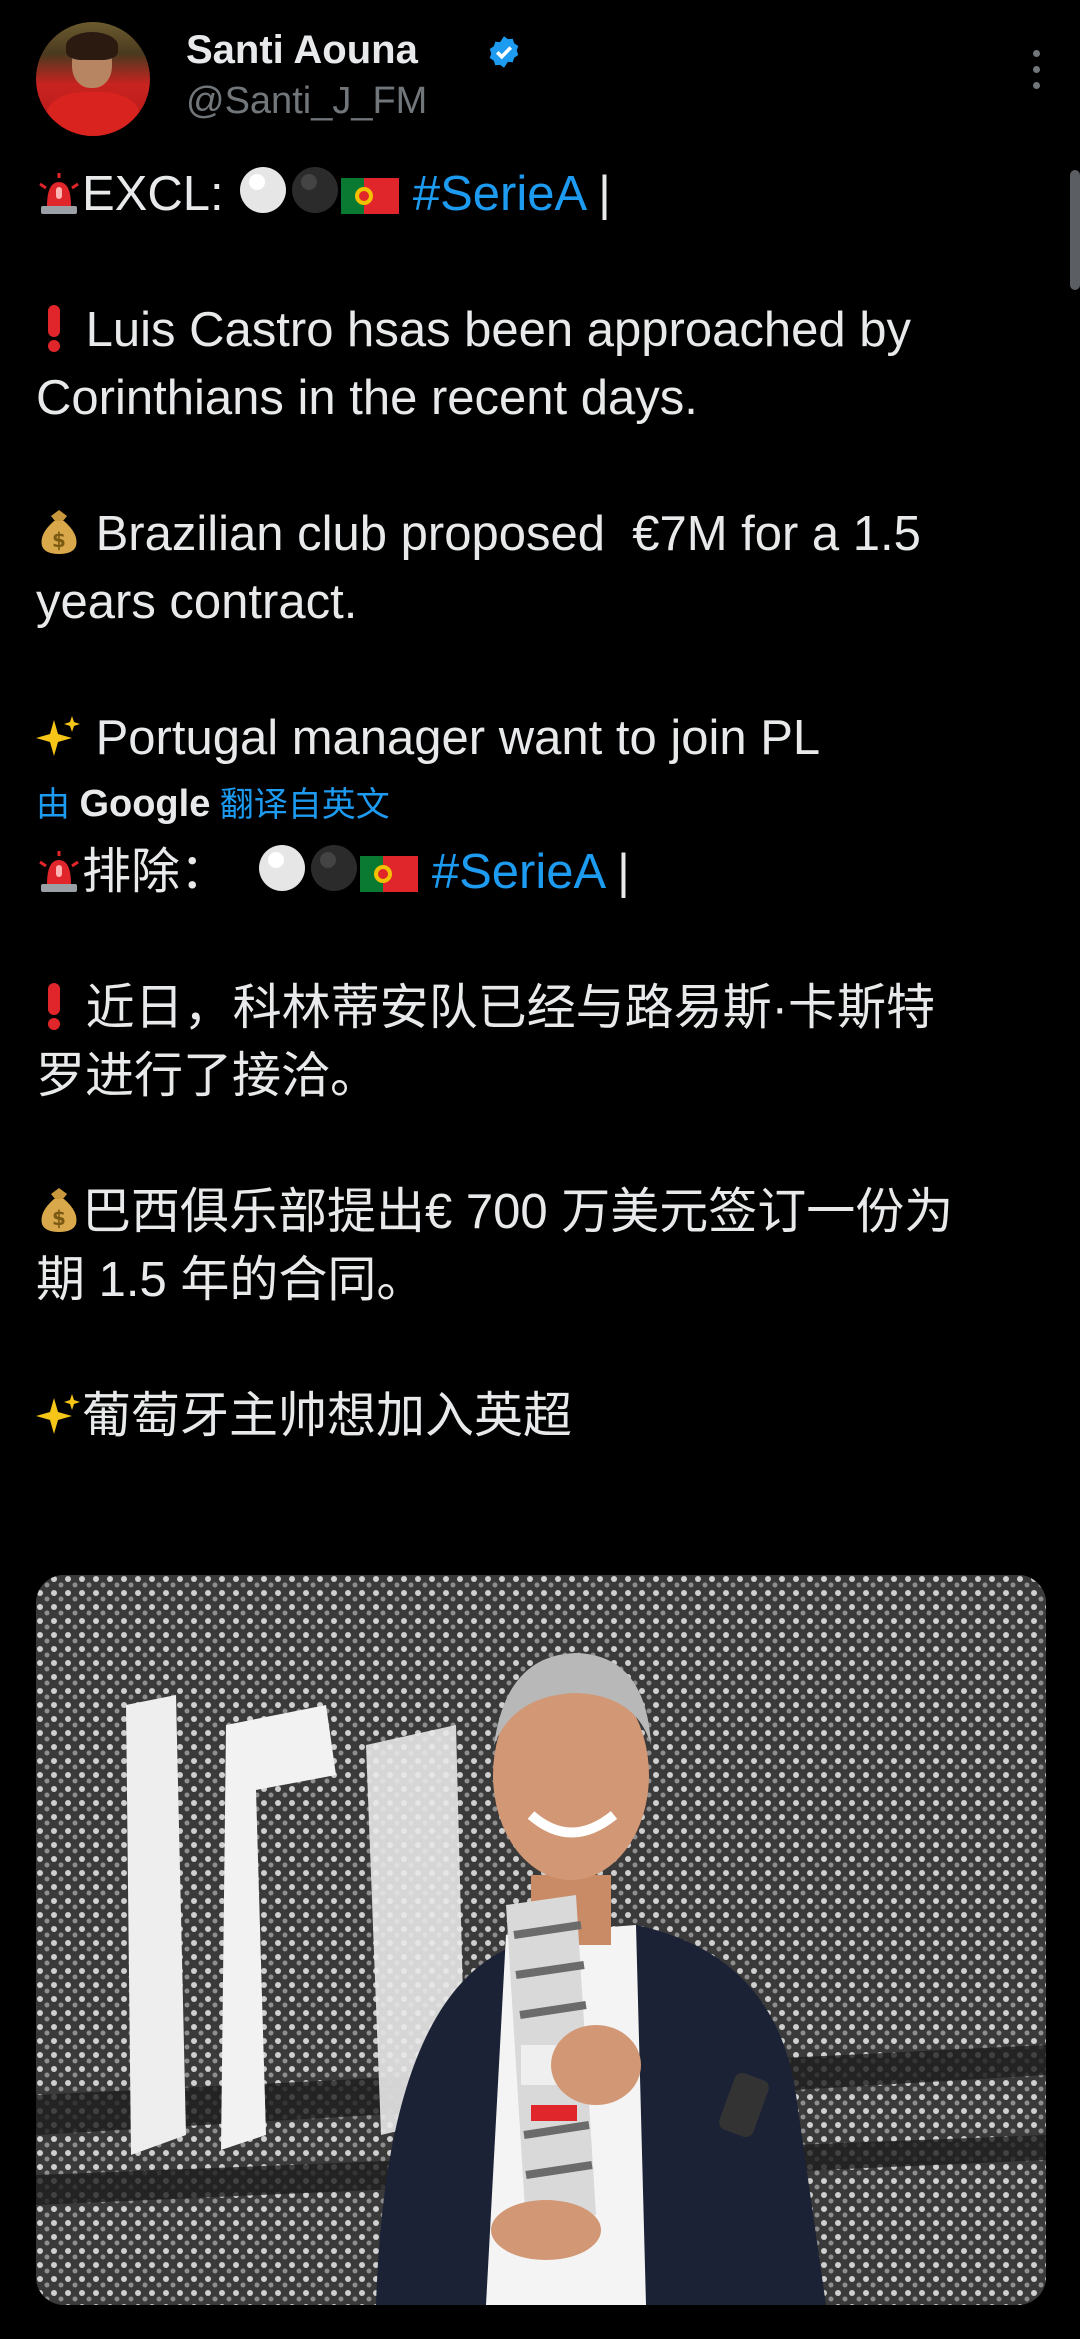 The width and height of the screenshot is (1080, 2339). I want to click on translated-line-2a: 近日，科林蒂安队已经与路易斯·卡斯特, so click(541, 1008).